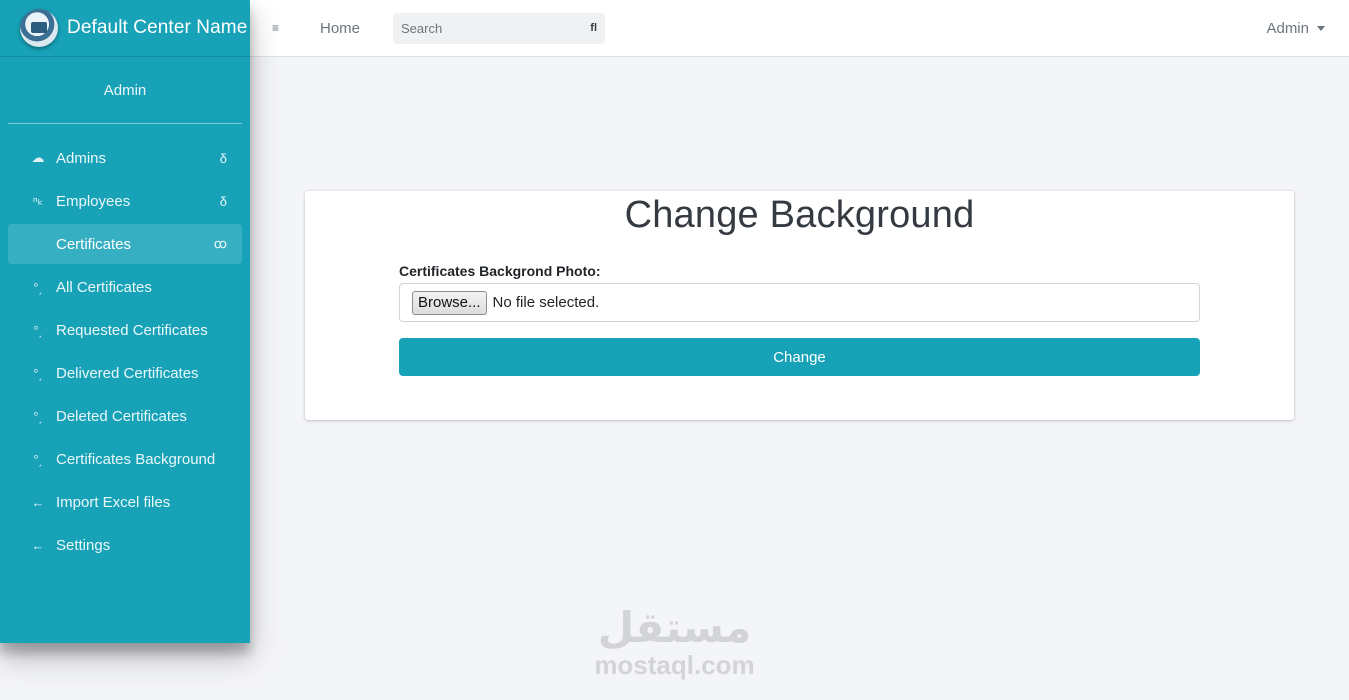  I want to click on sidebar-item-label: Settings, so click(83, 545).